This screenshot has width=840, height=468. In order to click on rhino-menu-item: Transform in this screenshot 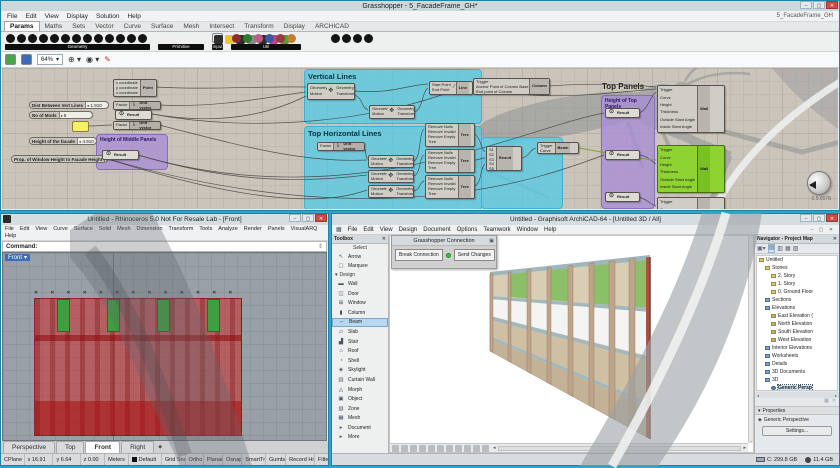, I will do `click(181, 229)`.